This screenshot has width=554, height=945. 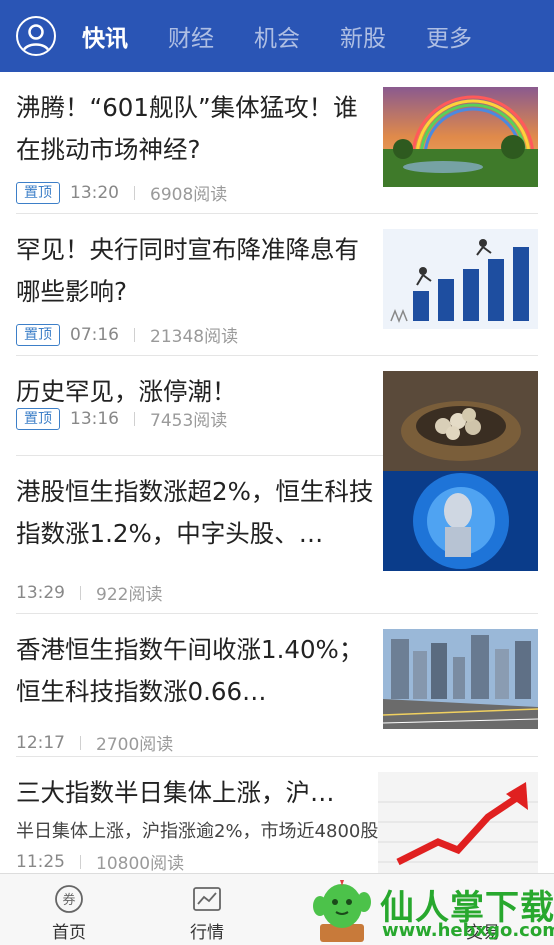 What do you see at coordinates (196, 271) in the screenshot?
I see `news-title: 罕见！央行同时宣布降准降息有哪些影响?` at bounding box center [196, 271].